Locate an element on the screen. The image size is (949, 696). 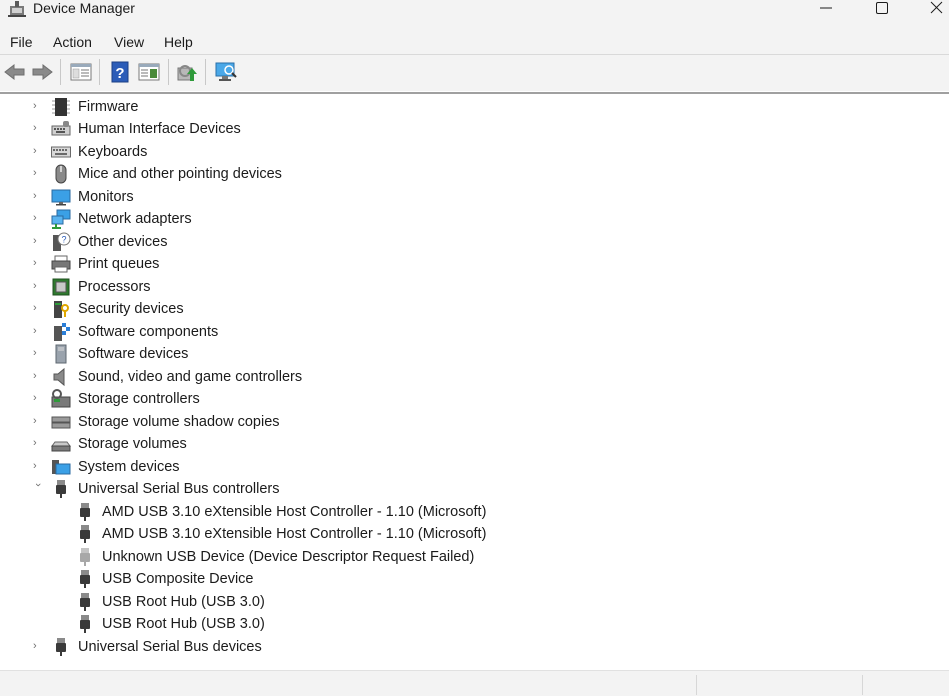
menu-help: Help is located at coordinates (178, 42).